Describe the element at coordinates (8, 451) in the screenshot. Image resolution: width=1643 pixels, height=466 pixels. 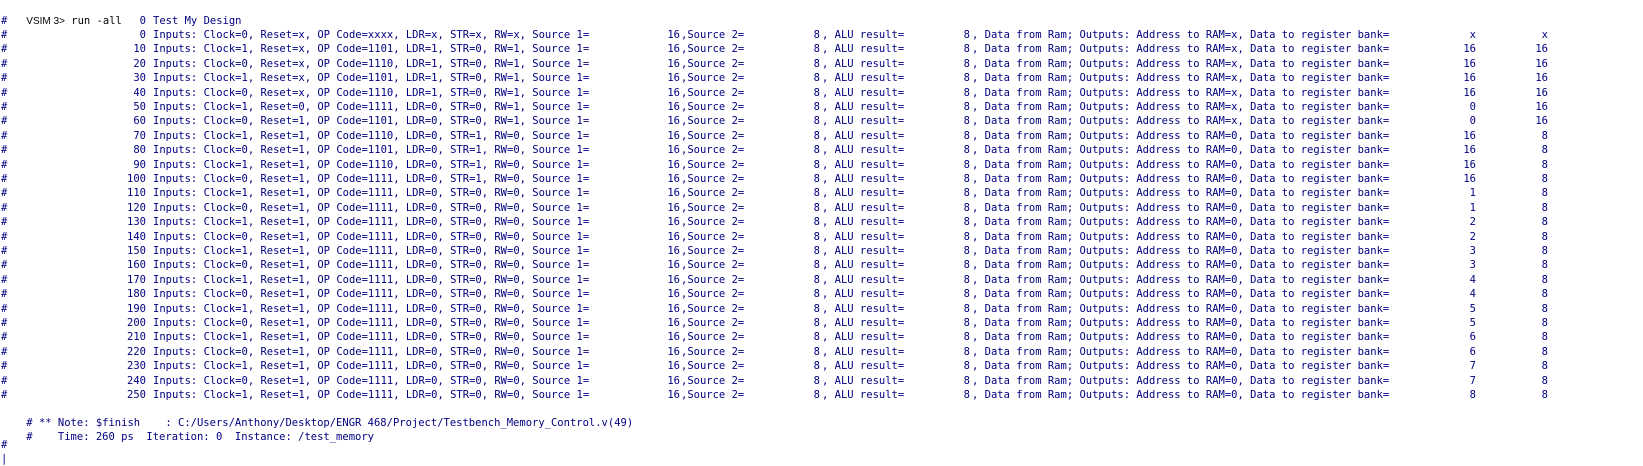
I see `input-caret: # |` at that location.